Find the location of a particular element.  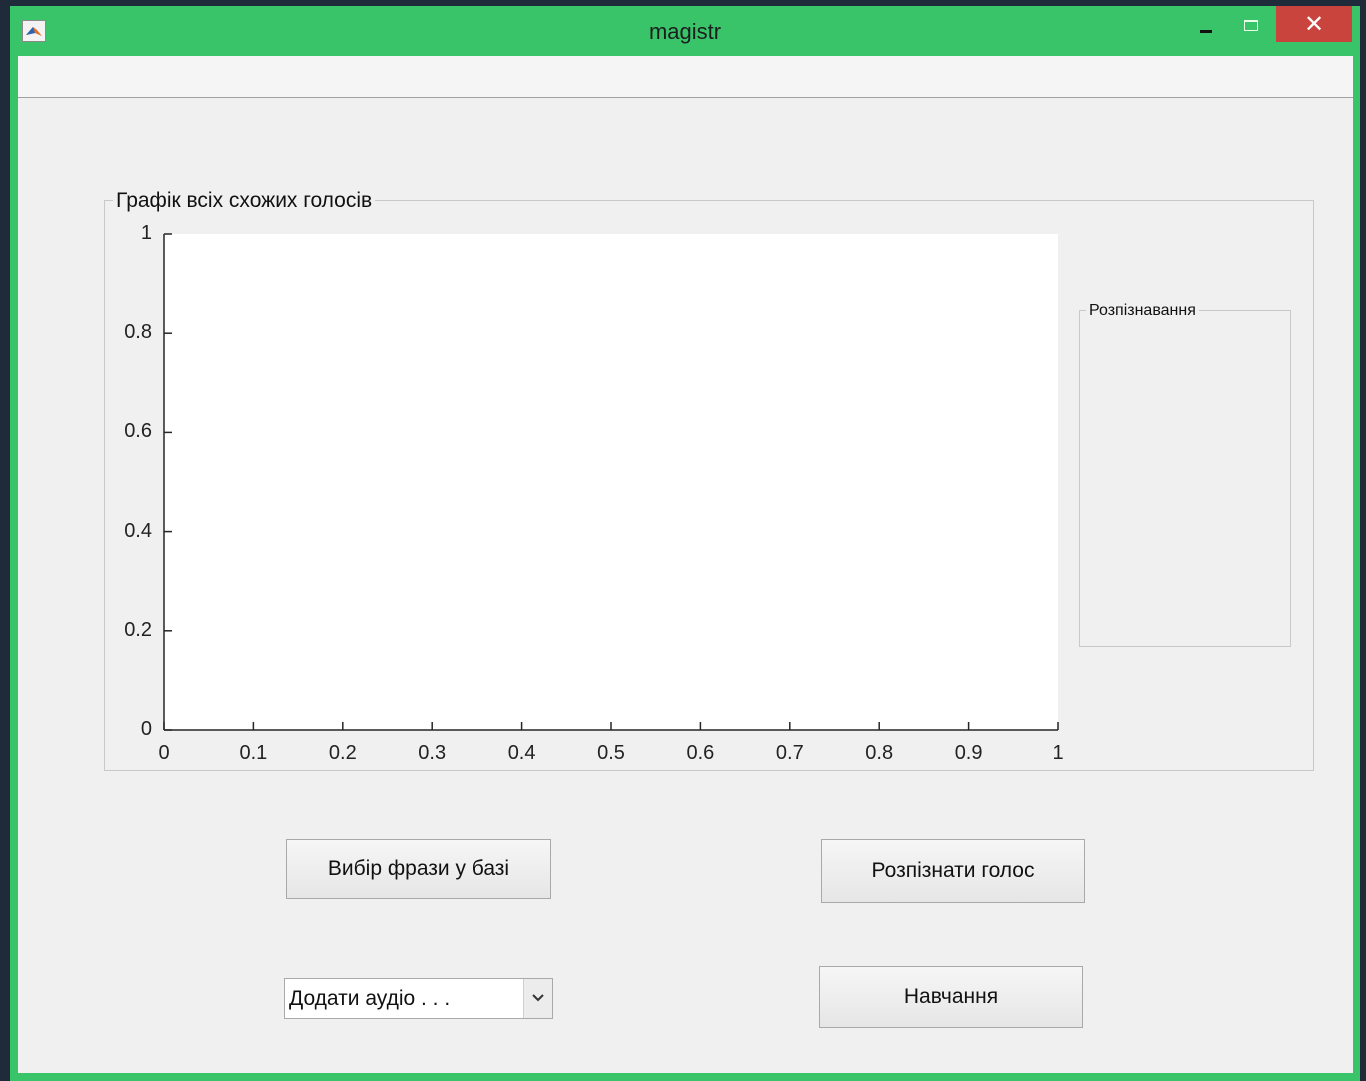

minimize-icon is located at coordinates (1206, 31).